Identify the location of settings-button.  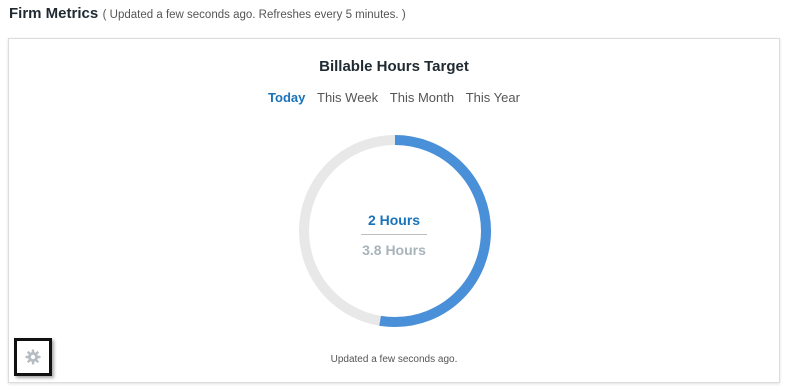
(33, 357).